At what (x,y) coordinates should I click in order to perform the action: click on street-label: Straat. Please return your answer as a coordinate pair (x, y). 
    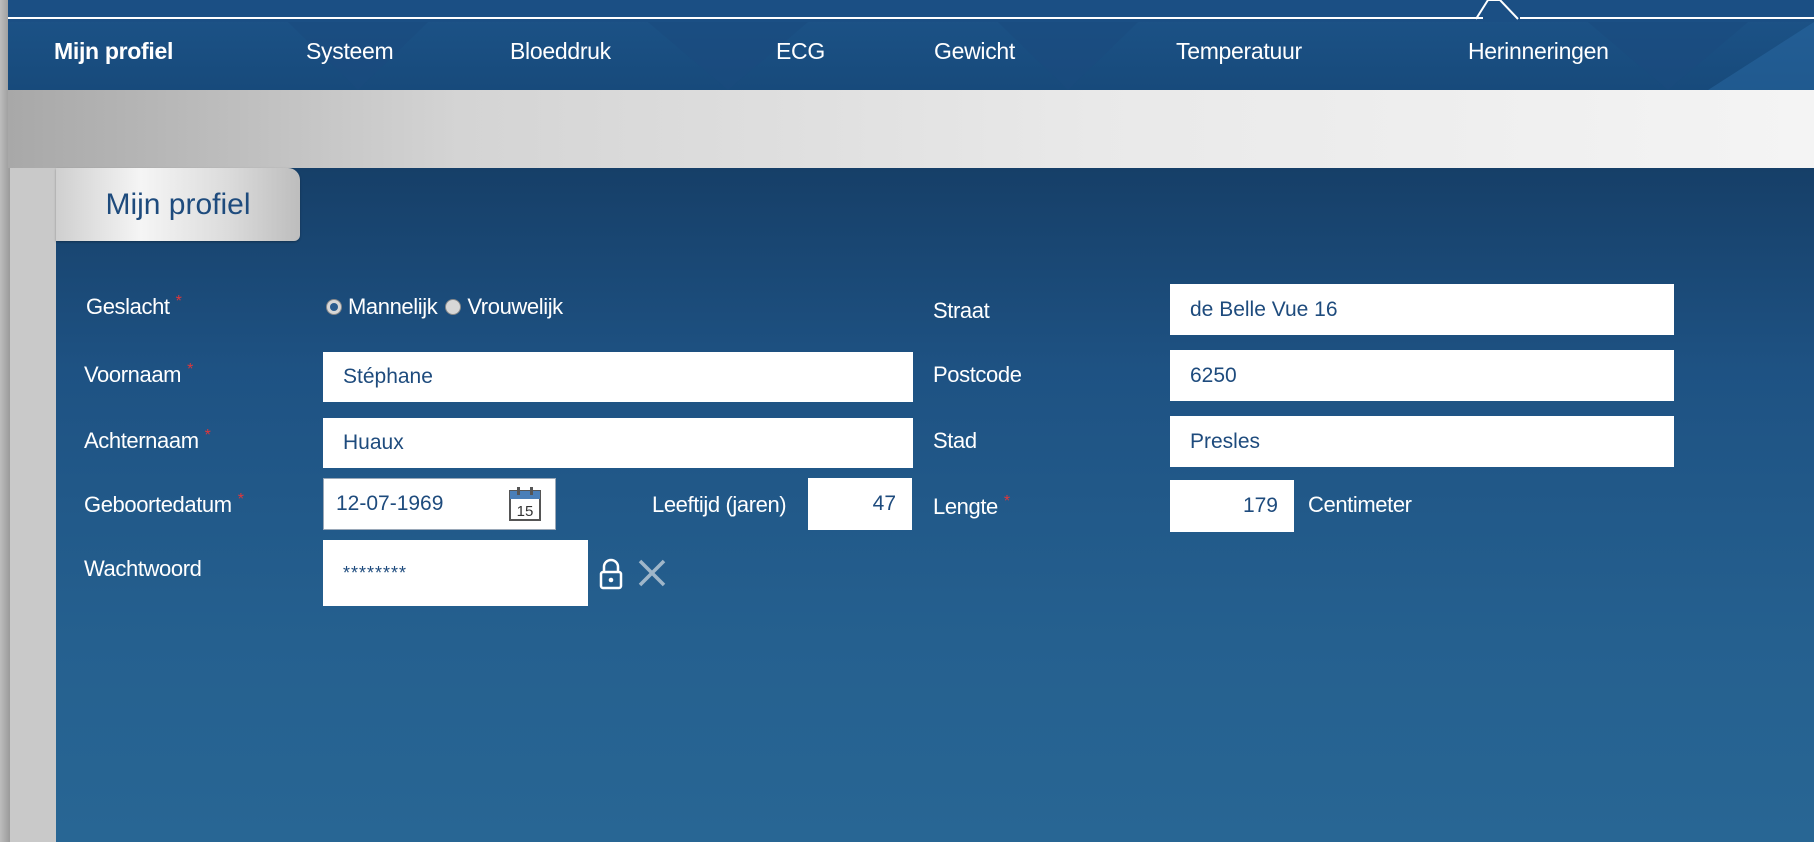
    Looking at the image, I should click on (961, 310).